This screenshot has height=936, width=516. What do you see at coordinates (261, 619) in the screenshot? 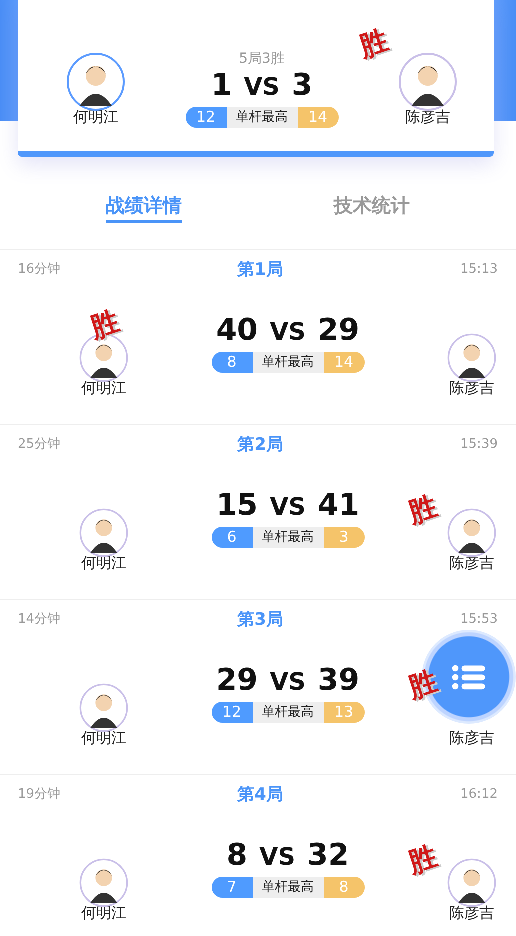
I see `game-title: 第3局` at bounding box center [261, 619].